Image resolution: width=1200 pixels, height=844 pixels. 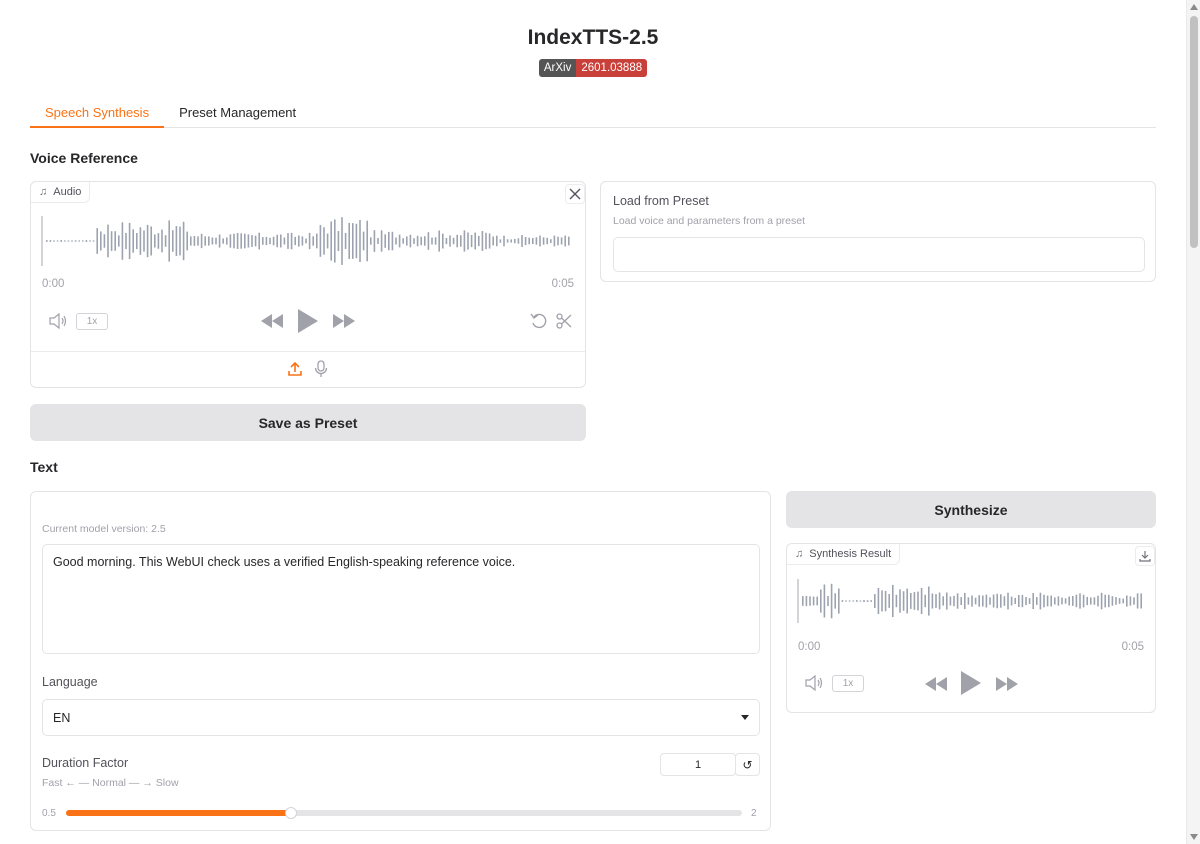 I want to click on duration-slider-thumb, so click(x=291, y=813).